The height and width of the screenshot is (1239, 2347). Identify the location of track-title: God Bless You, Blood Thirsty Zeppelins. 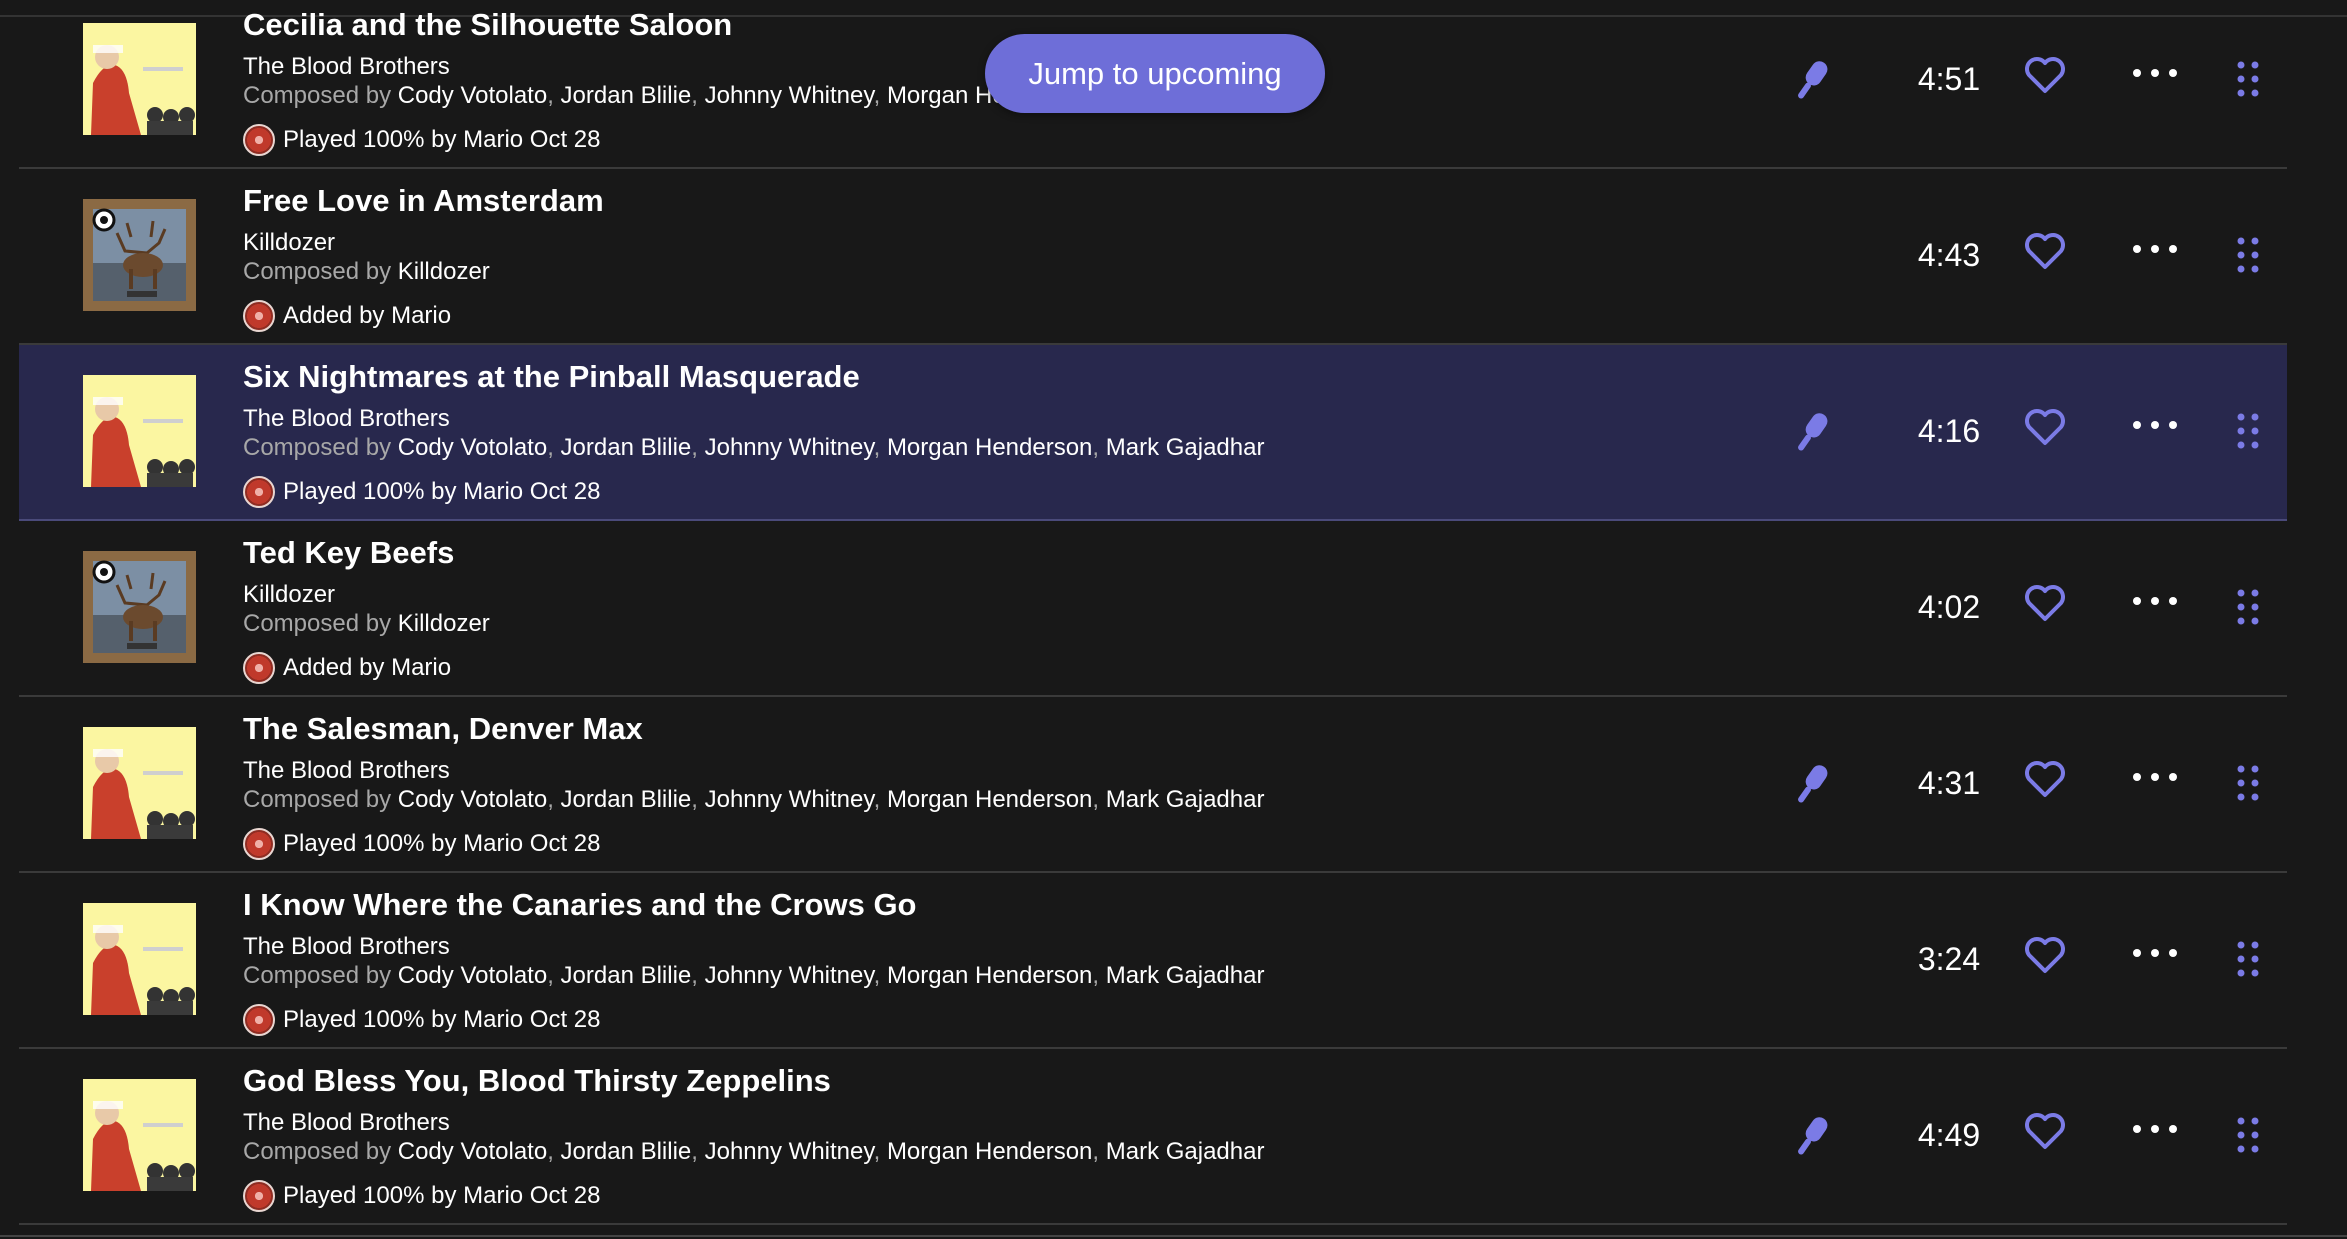
(537, 1081).